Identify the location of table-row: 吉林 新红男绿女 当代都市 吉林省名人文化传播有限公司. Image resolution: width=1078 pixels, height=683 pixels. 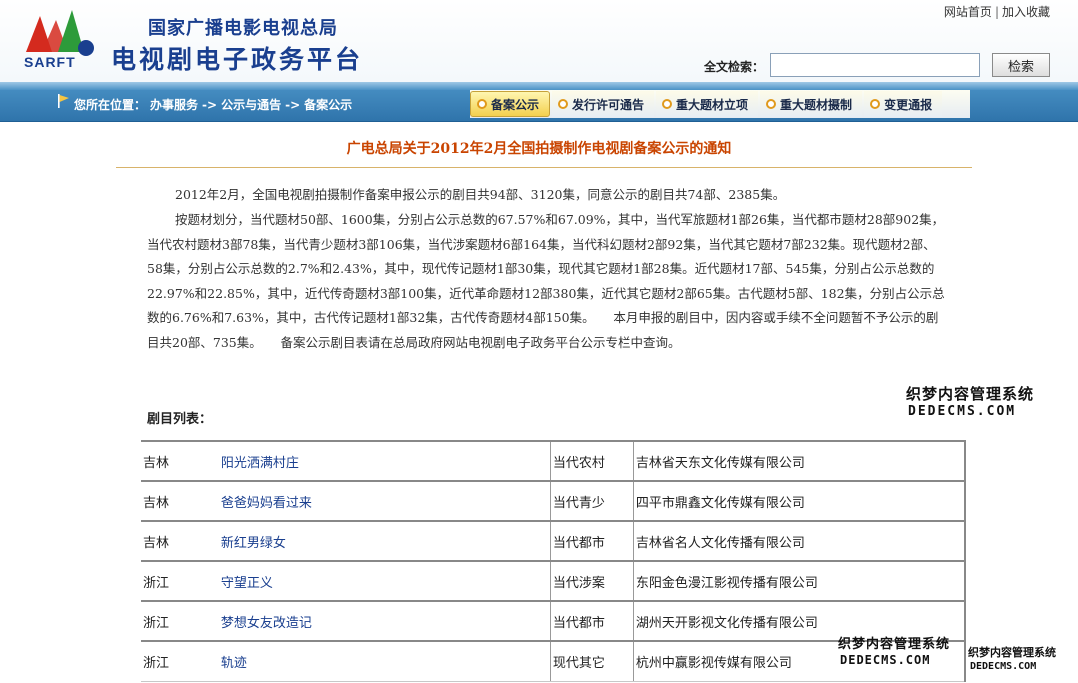
(553, 541).